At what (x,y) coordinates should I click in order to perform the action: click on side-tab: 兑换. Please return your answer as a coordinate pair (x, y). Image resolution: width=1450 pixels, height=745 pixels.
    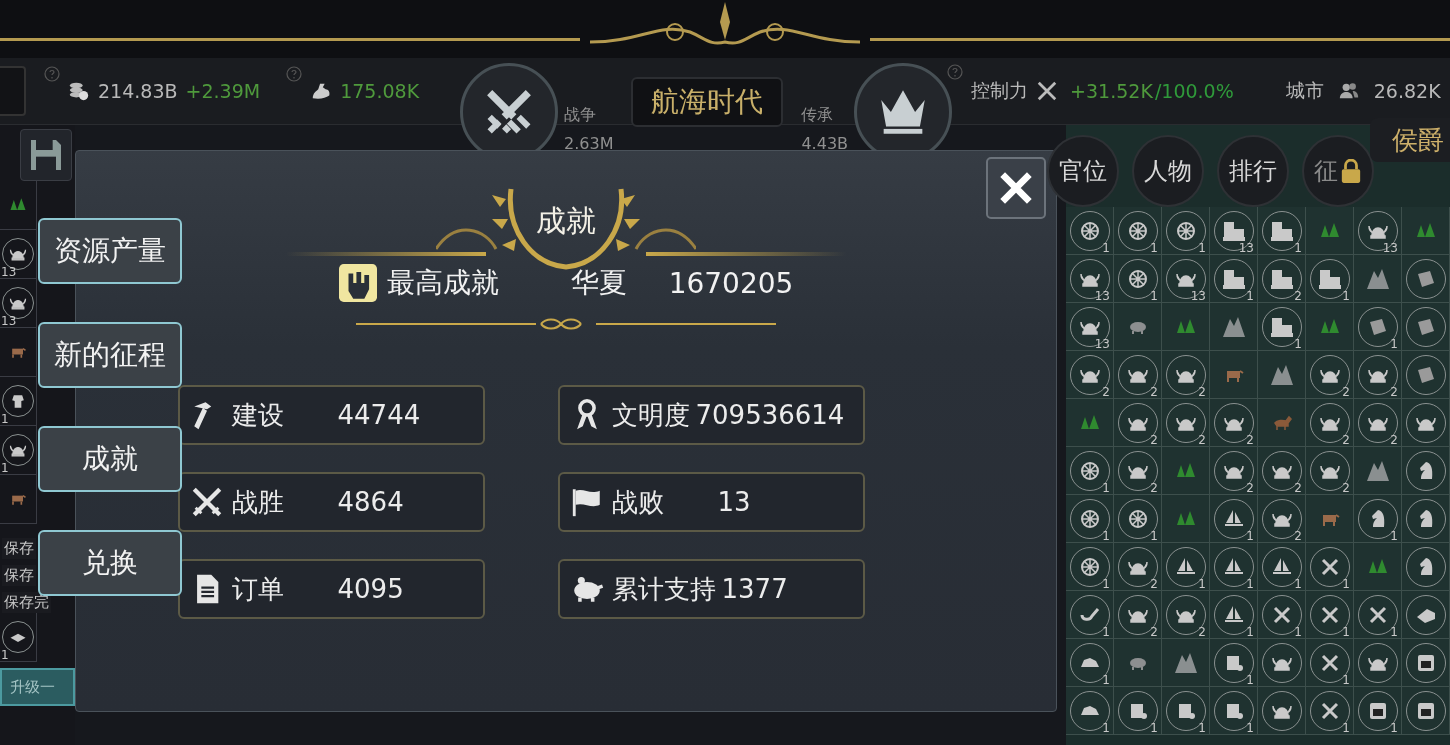
    Looking at the image, I should click on (110, 563).